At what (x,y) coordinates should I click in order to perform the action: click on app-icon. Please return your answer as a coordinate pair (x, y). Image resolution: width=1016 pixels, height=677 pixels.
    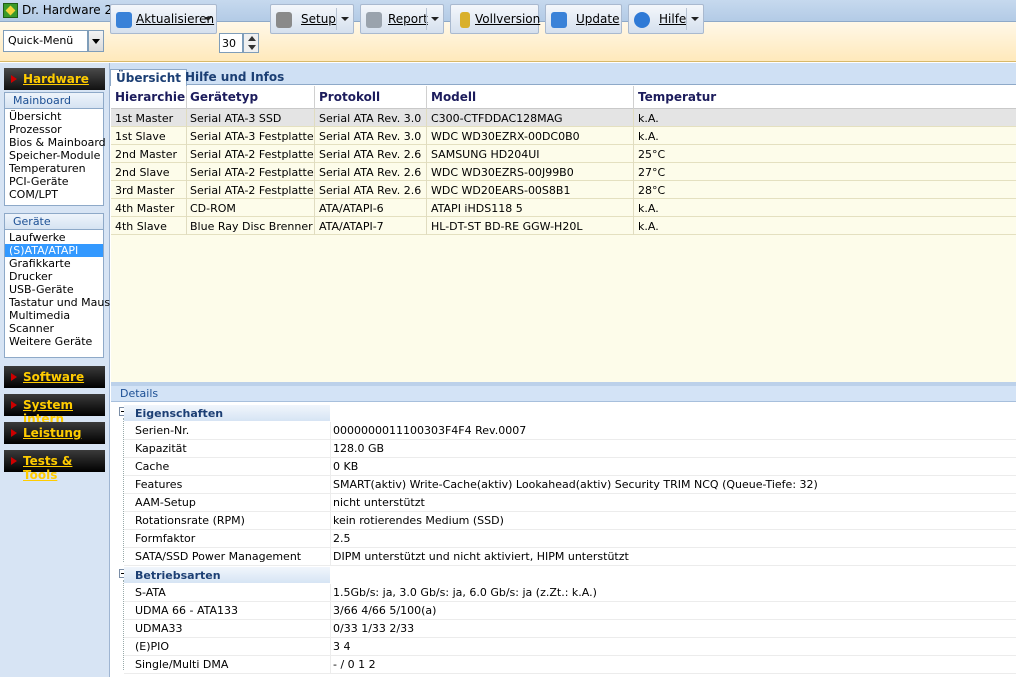
    Looking at the image, I should click on (10, 10).